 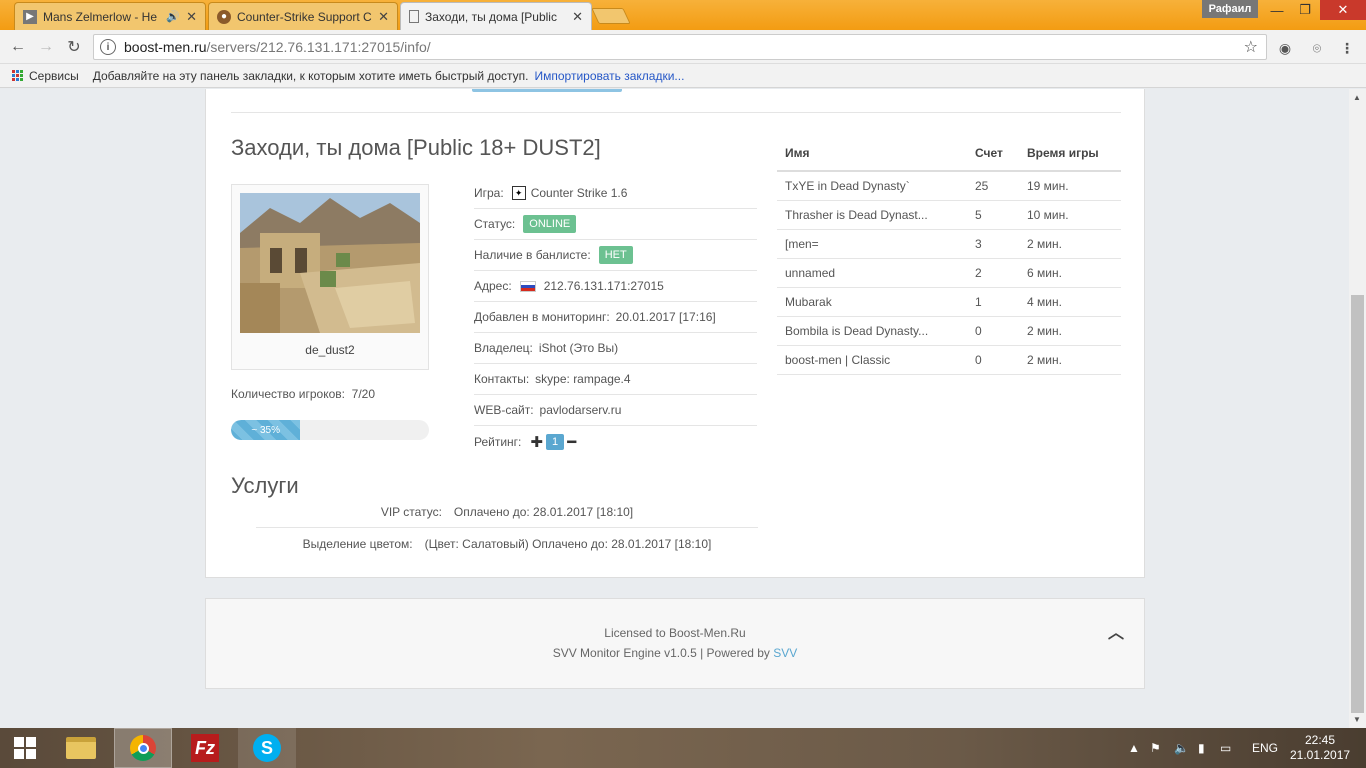 I want to click on player-score: 0, so click(x=993, y=360).